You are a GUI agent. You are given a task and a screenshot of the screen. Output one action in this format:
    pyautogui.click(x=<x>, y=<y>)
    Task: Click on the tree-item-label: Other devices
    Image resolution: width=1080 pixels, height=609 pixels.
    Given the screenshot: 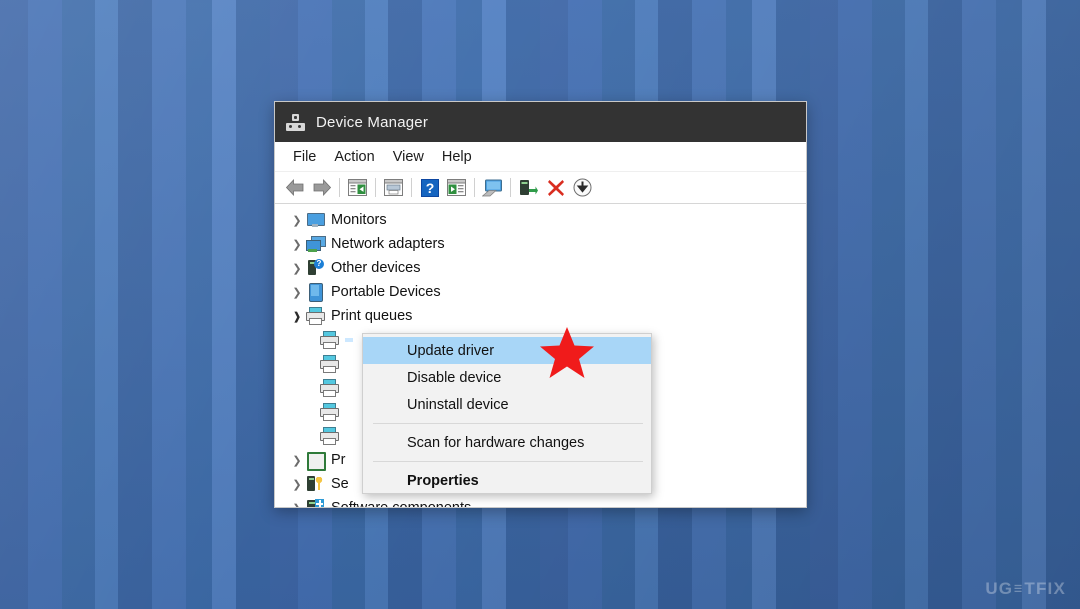 What is the action you would take?
    pyautogui.click(x=376, y=267)
    